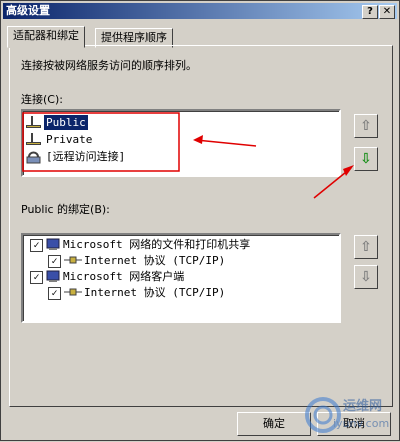  I want to click on move-down-connection-button: ⇩, so click(366, 159).